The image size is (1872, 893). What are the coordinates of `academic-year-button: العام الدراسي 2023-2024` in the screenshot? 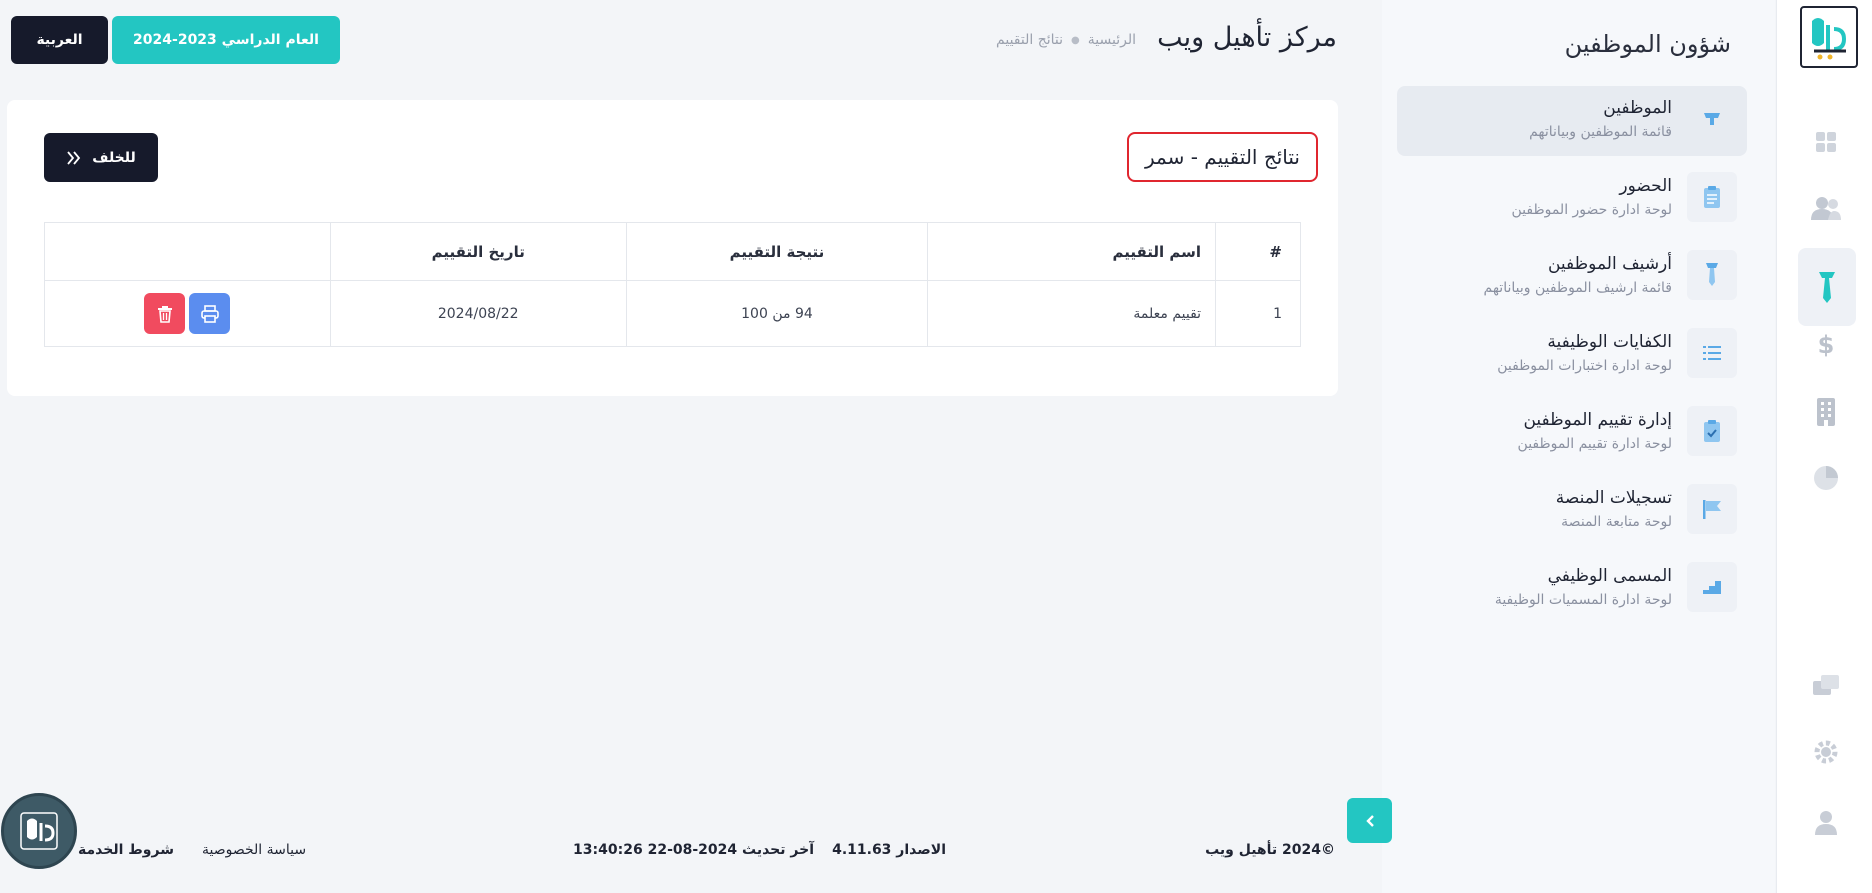 It's located at (226, 40).